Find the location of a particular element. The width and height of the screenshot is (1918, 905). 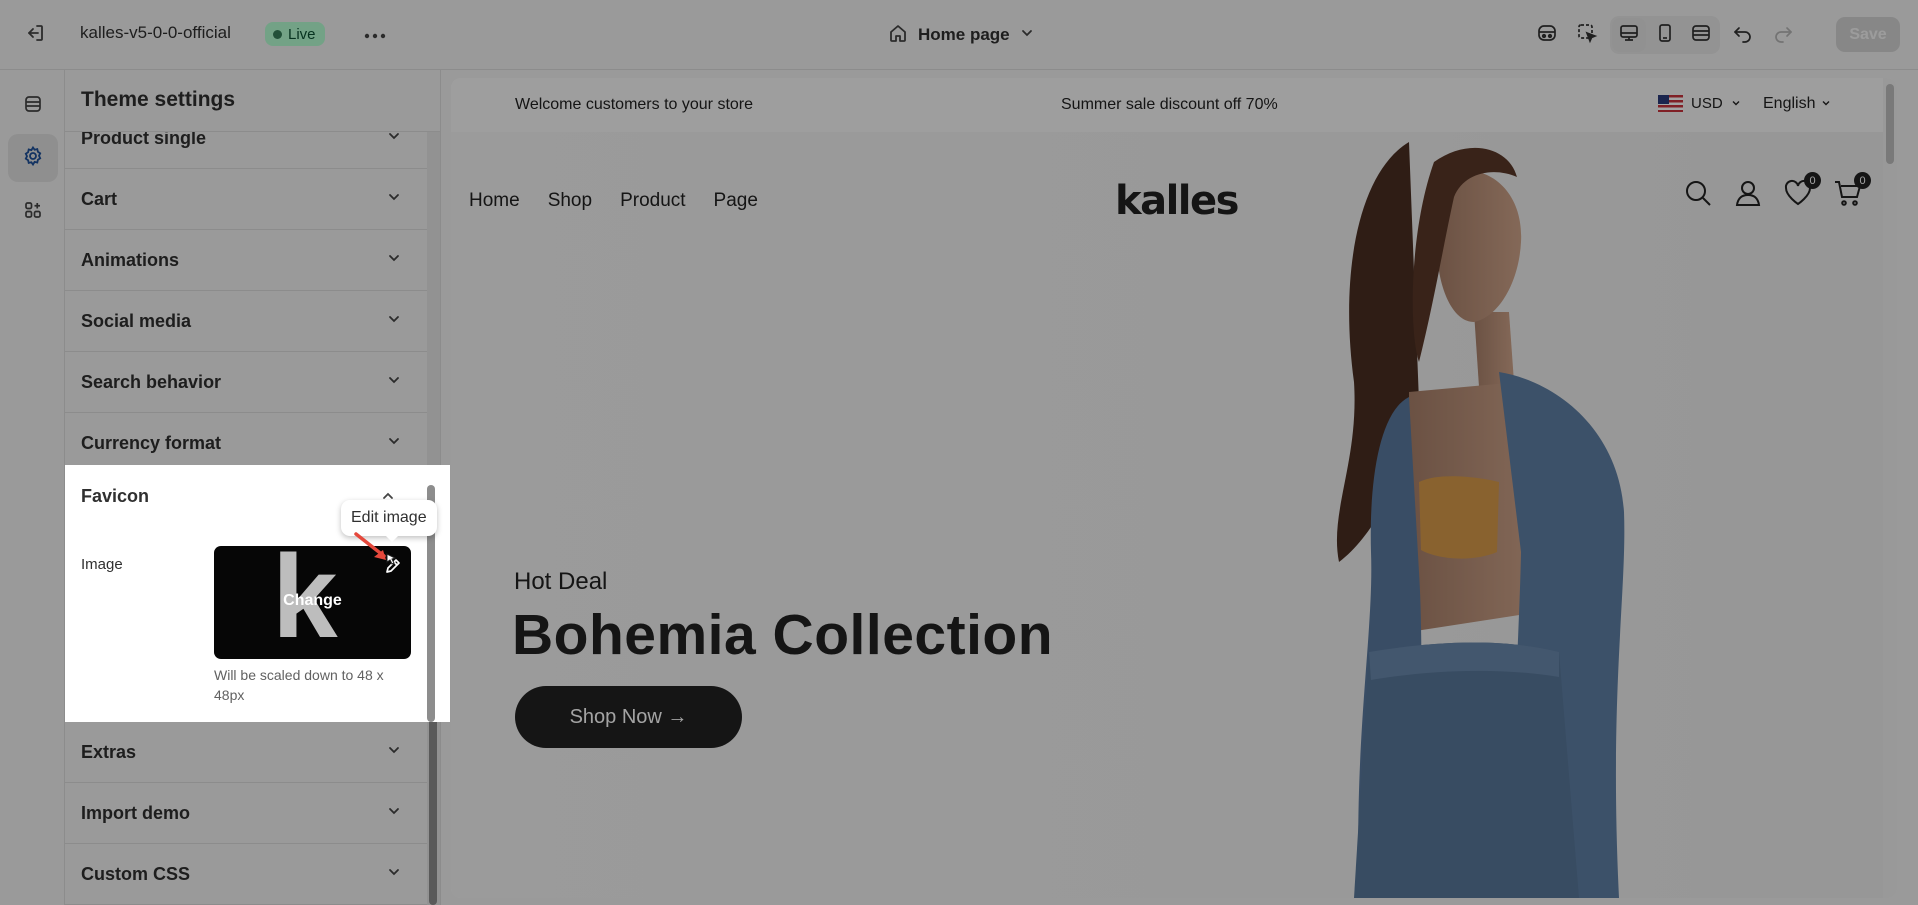

nav-link-shop: Shop is located at coordinates (570, 201).